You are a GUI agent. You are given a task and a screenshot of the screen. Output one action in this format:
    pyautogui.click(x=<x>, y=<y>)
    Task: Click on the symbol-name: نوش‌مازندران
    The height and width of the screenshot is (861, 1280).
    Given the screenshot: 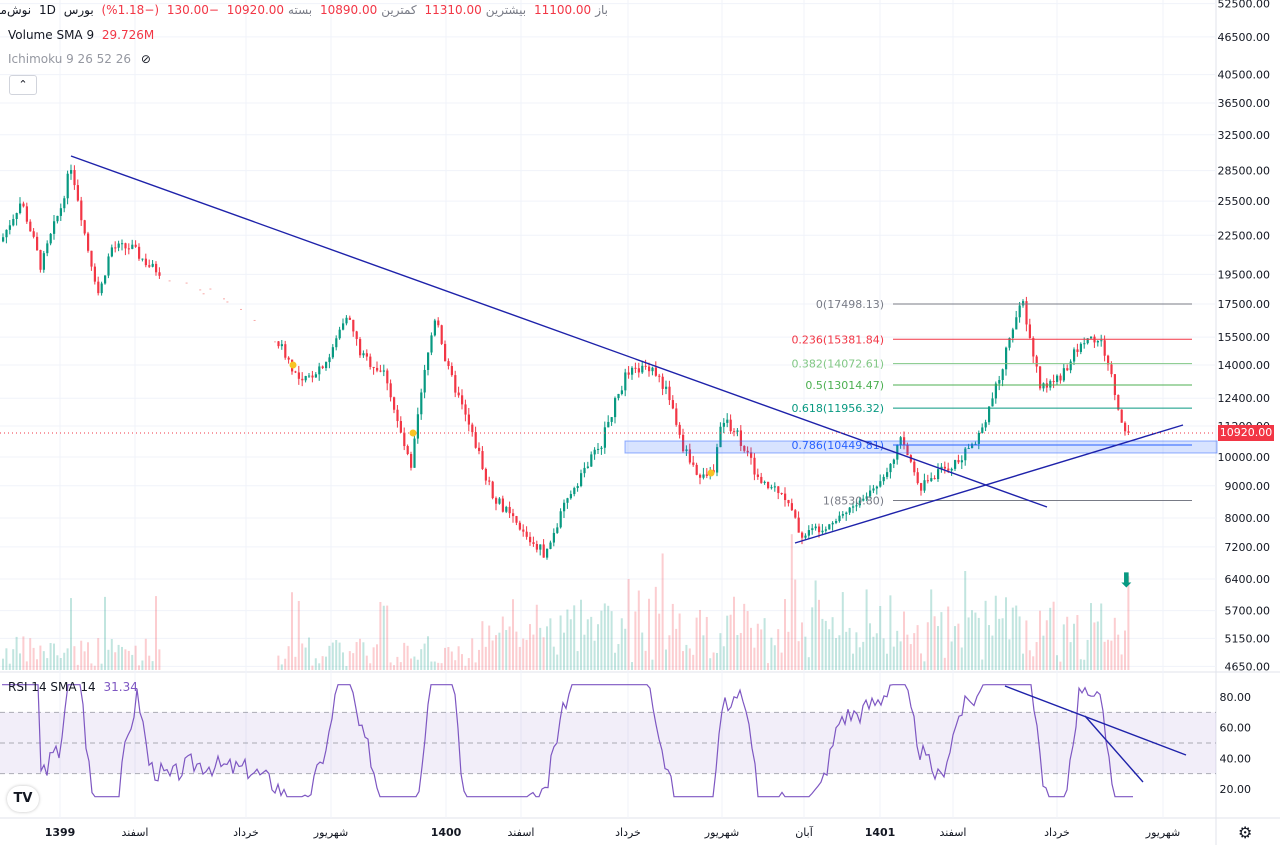 What is the action you would take?
    pyautogui.click(x=15, y=10)
    